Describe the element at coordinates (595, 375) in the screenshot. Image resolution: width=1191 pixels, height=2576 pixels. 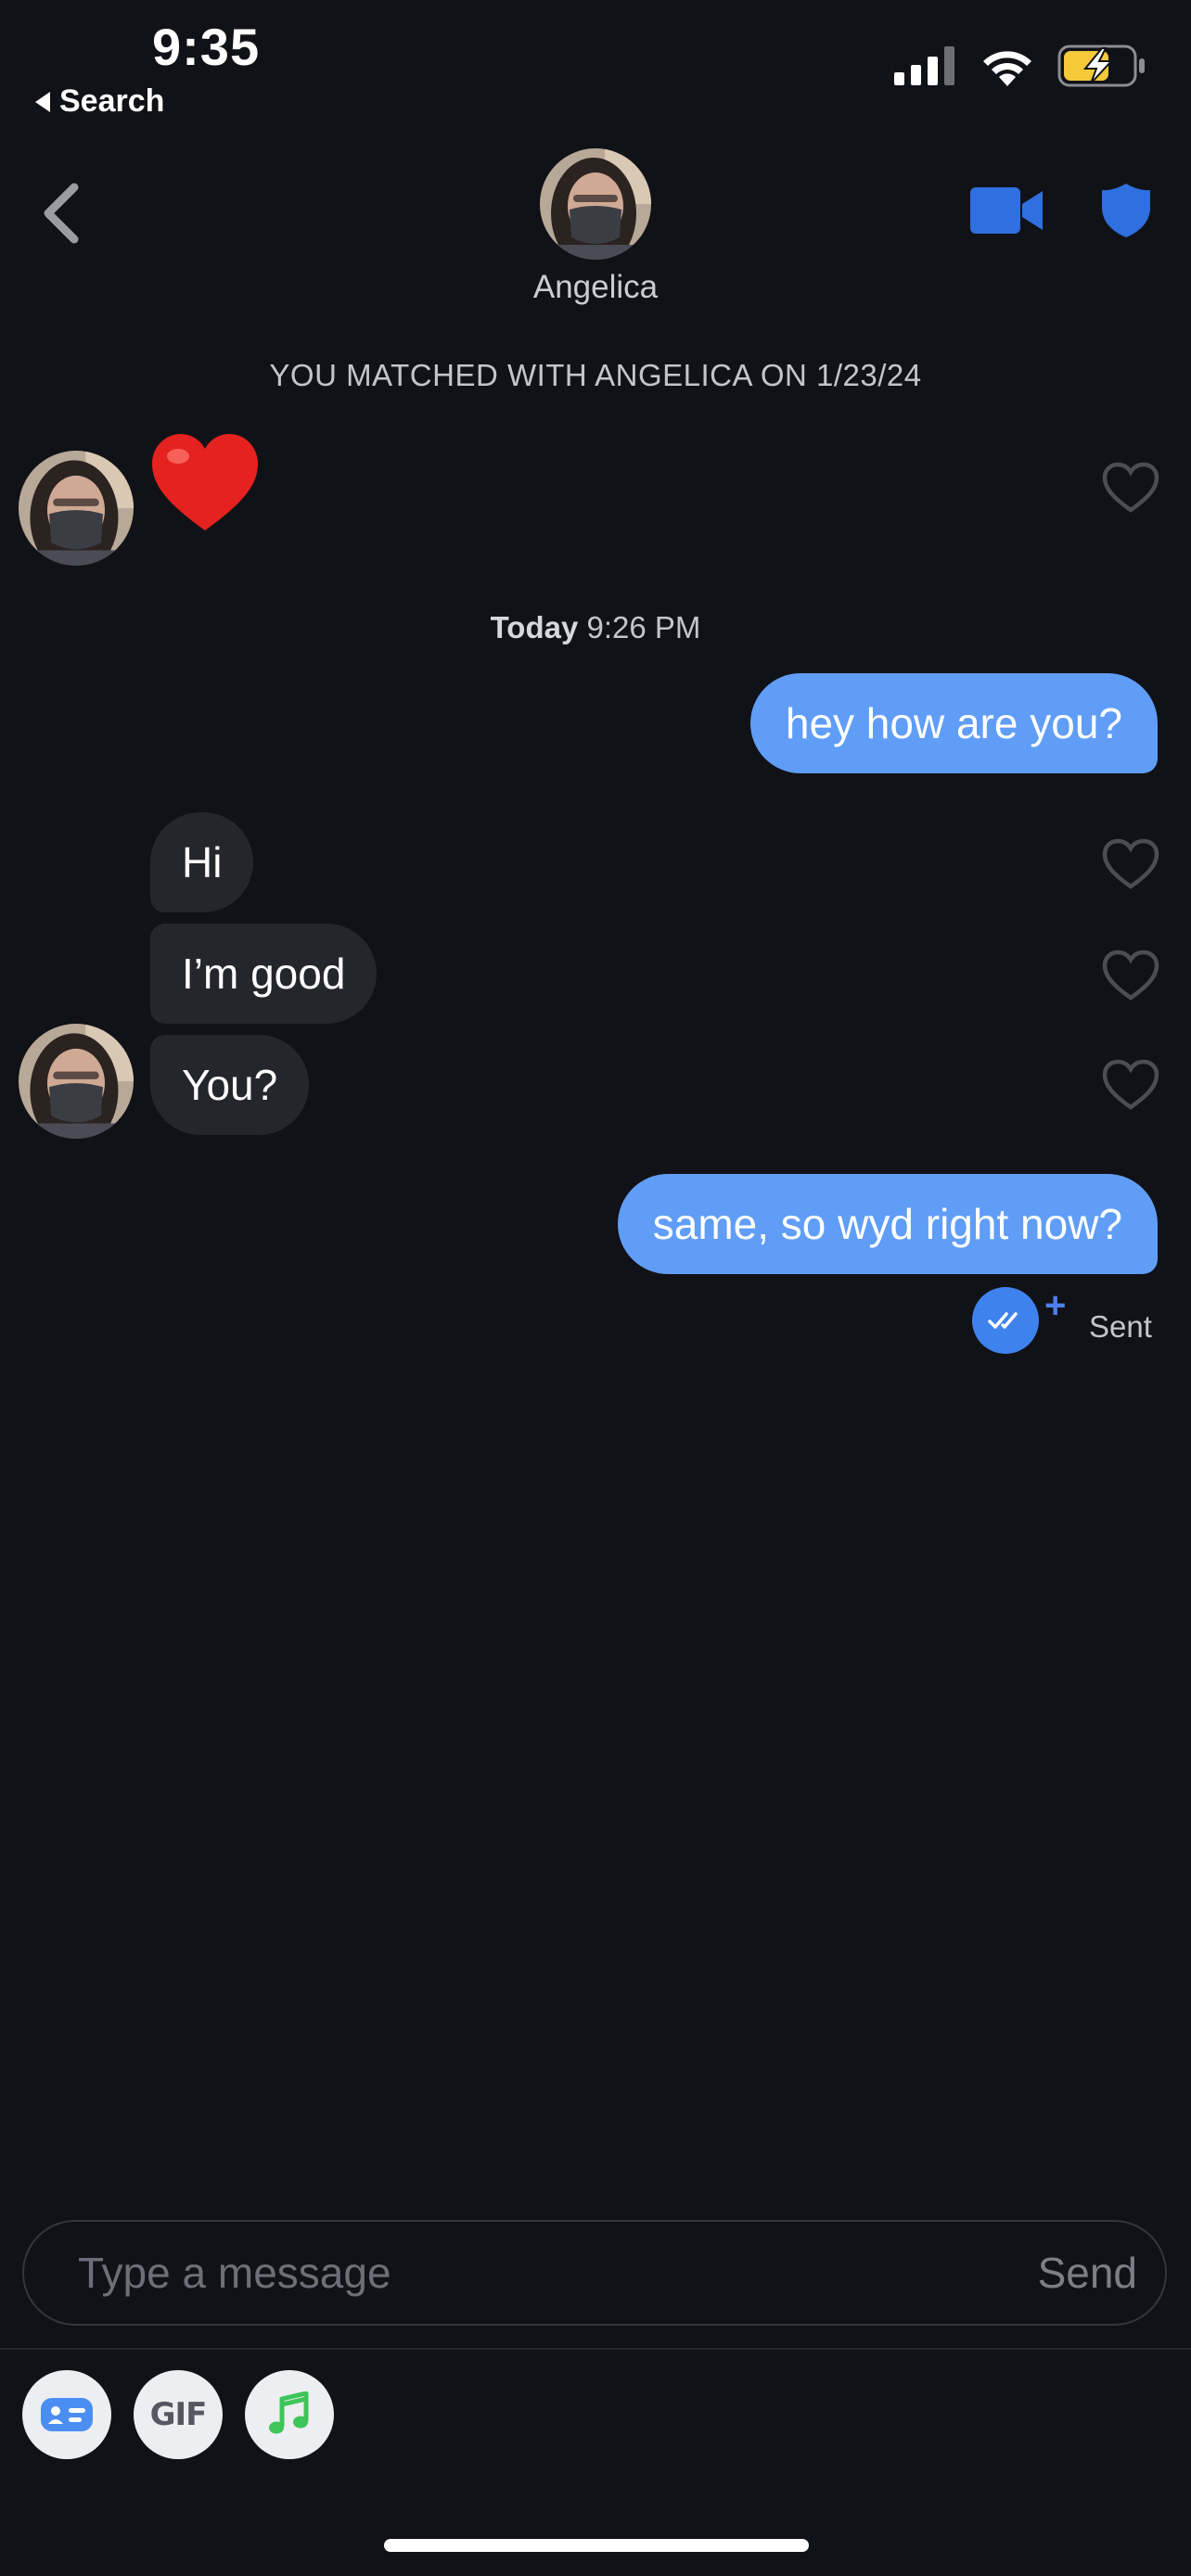
I see `match-notice: YOU MATCHED WITH ANGELICA ON 1/23/24` at that location.